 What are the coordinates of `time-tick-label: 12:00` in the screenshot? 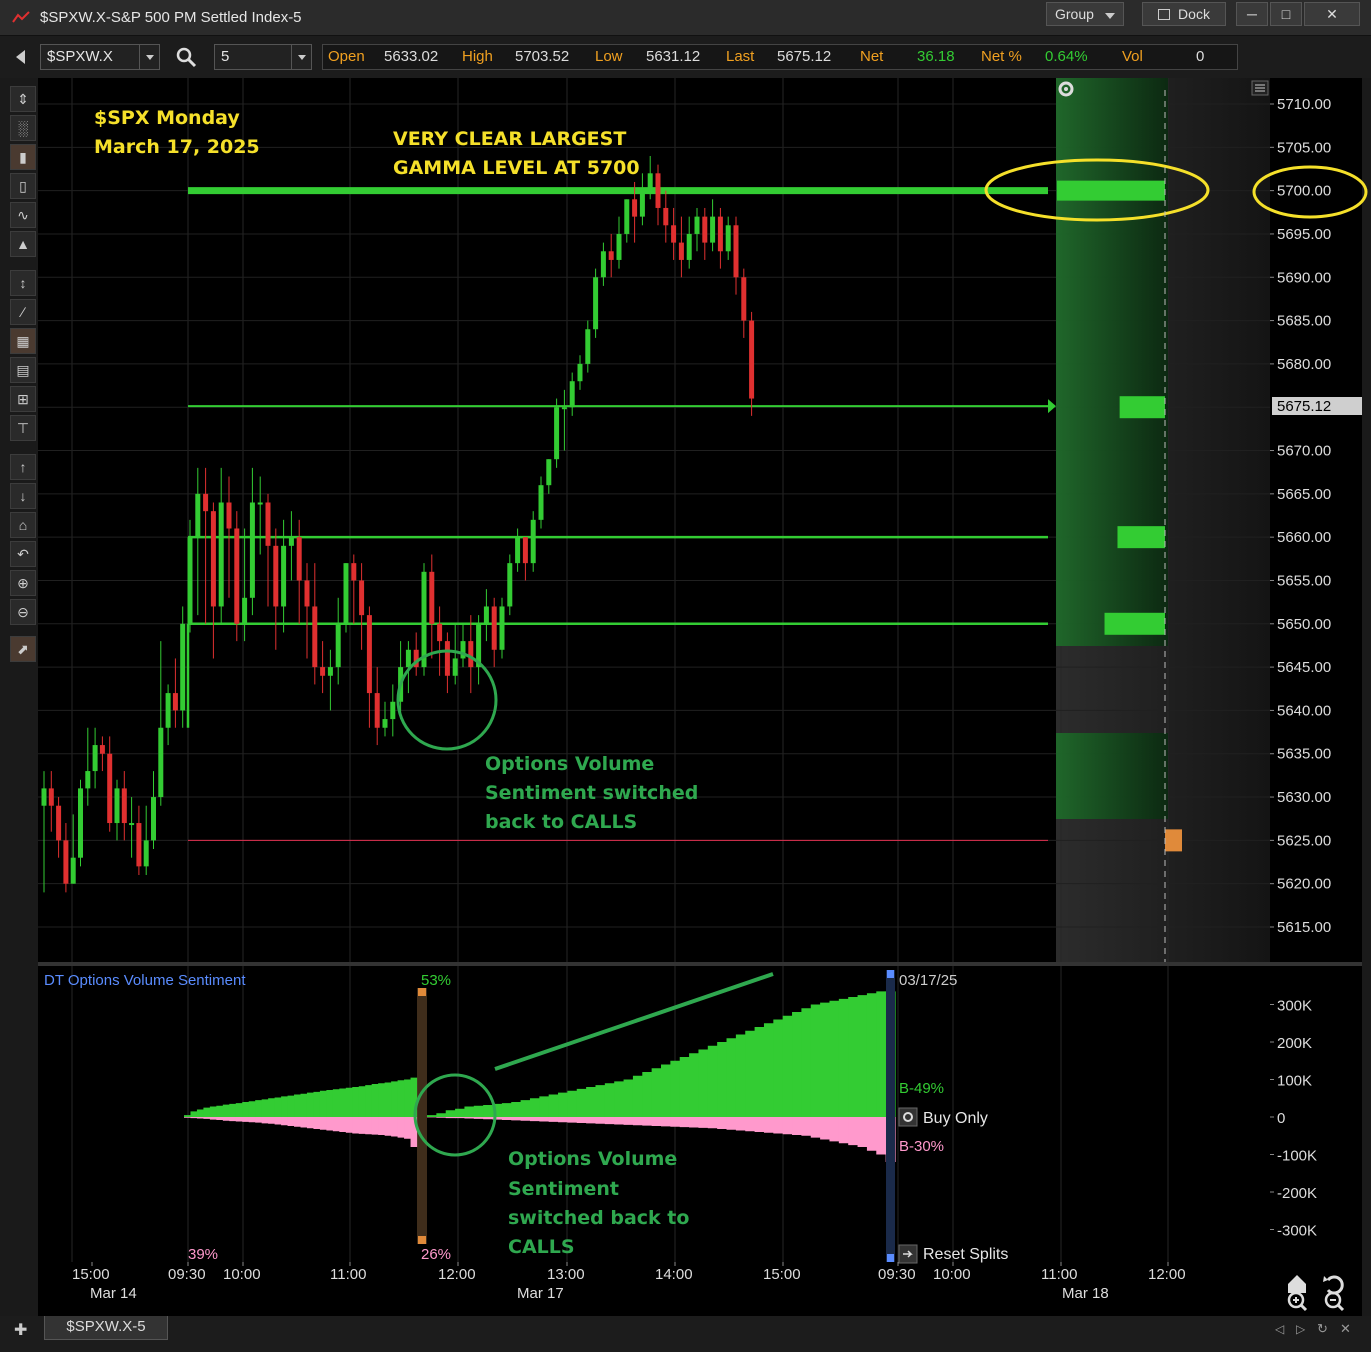 It's located at (1167, 1274).